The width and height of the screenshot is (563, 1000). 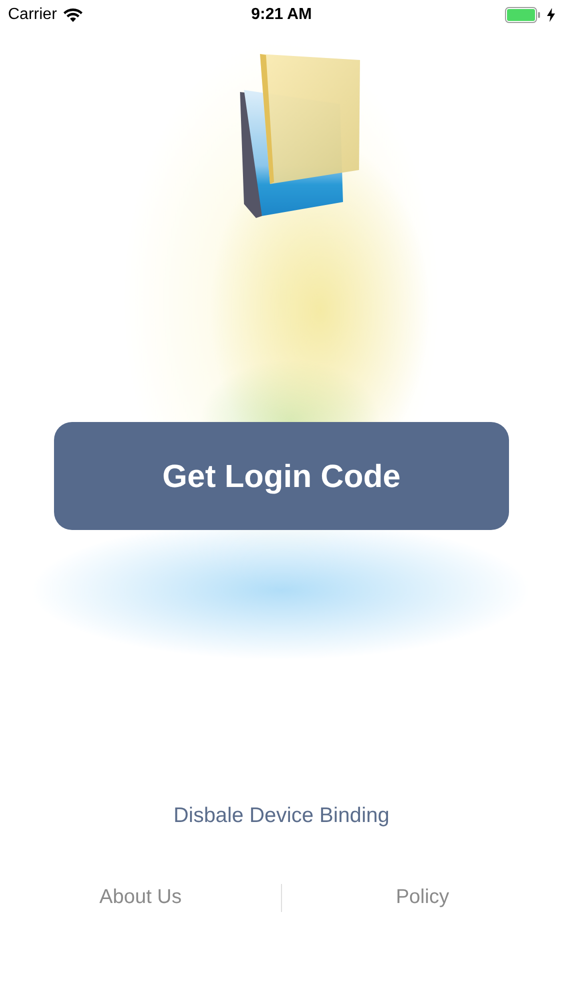 I want to click on status-time: 9:21 AM, so click(x=281, y=15).